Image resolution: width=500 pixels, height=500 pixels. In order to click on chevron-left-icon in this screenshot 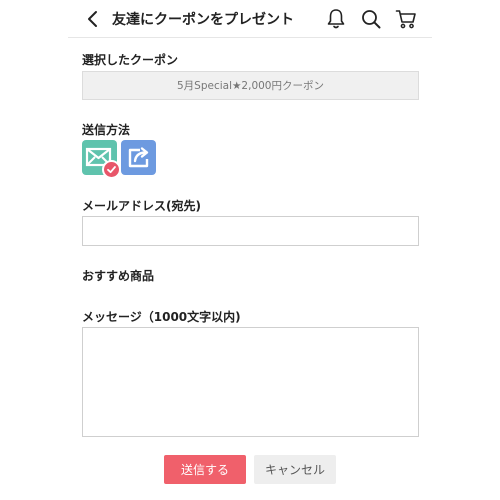, I will do `click(92, 19)`.